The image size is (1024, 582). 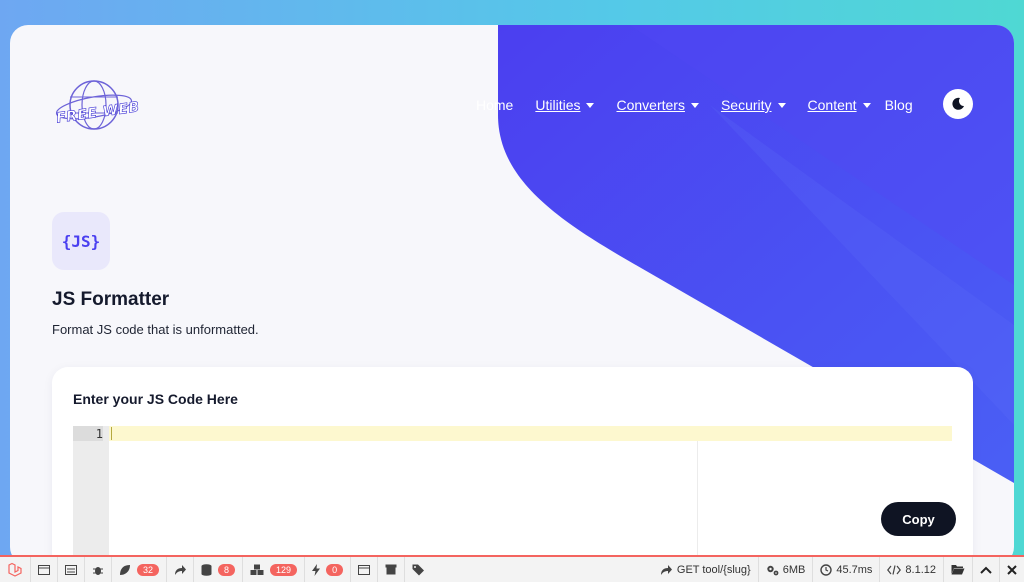 I want to click on route-text: GET tool/{slug}, so click(x=713, y=569).